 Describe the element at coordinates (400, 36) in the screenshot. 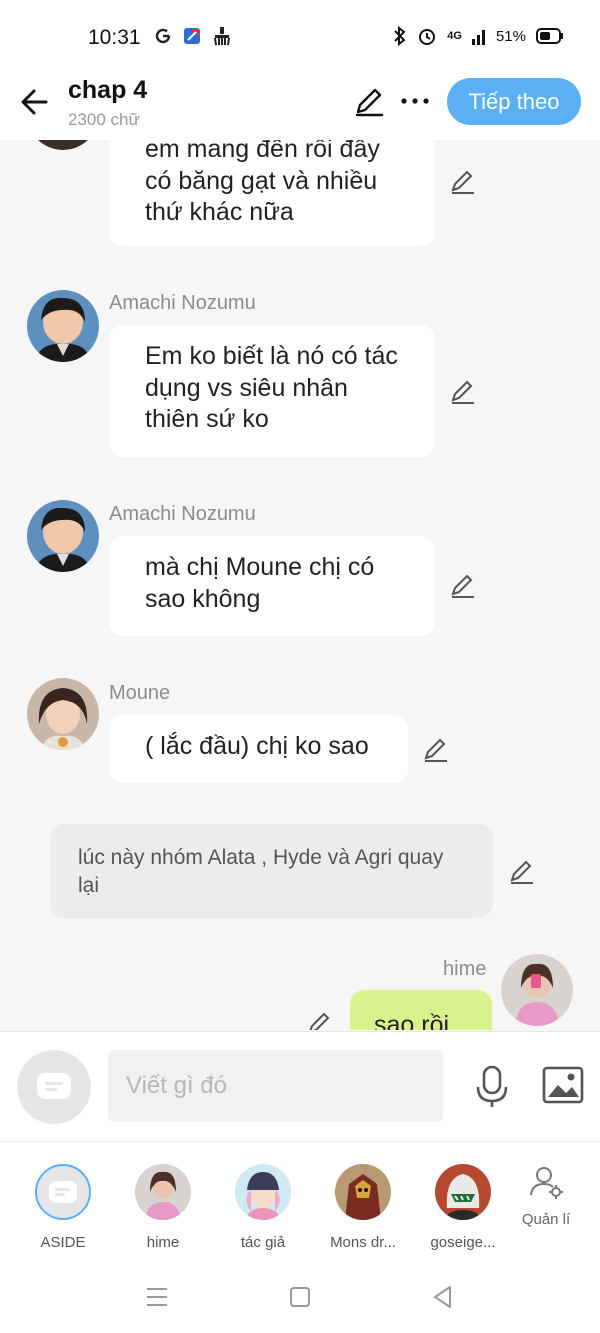

I see `bluetooth-icon` at that location.